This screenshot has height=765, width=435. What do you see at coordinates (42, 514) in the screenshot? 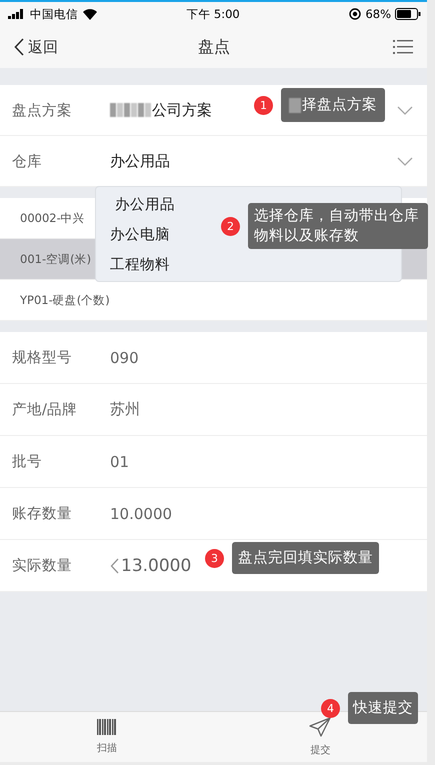
I see `field-label: 账存数量` at bounding box center [42, 514].